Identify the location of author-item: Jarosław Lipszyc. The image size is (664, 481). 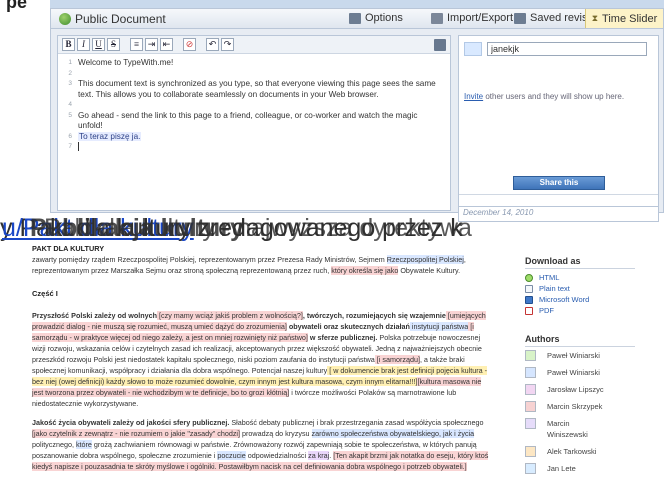
(594, 389).